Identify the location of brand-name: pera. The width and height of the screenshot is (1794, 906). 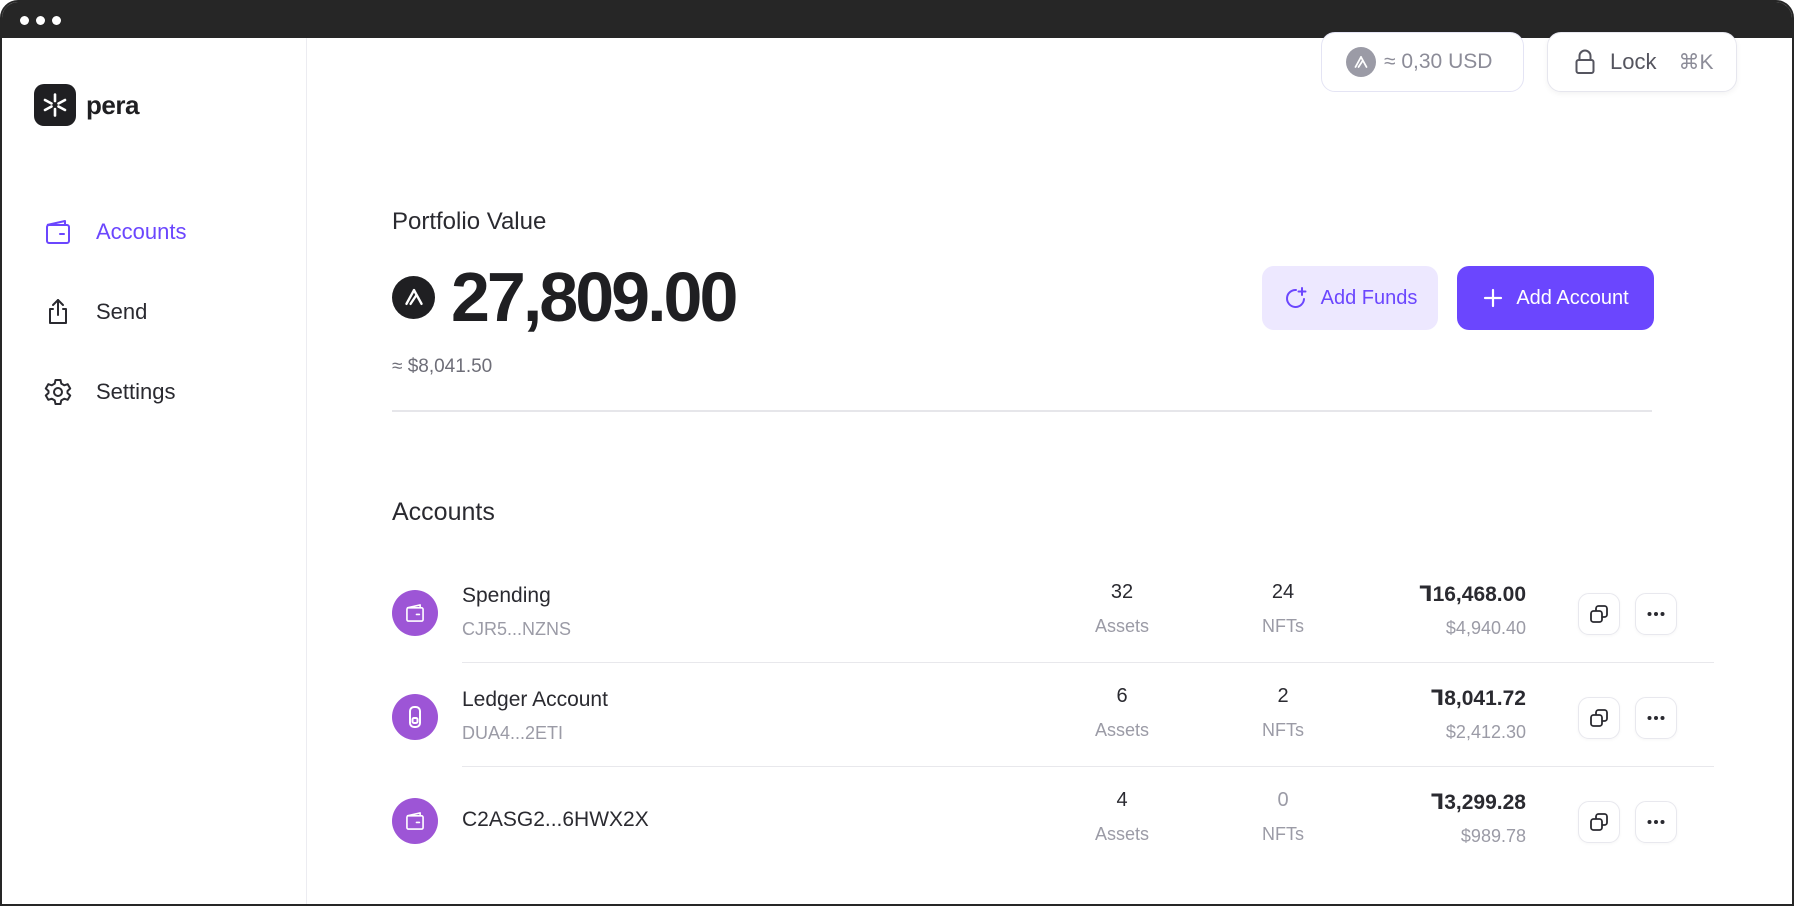
(112, 104).